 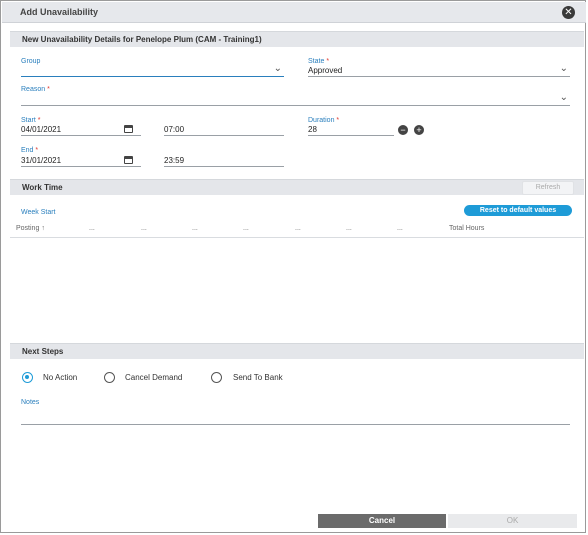 I want to click on radio-send-to-bank, so click(x=216, y=377).